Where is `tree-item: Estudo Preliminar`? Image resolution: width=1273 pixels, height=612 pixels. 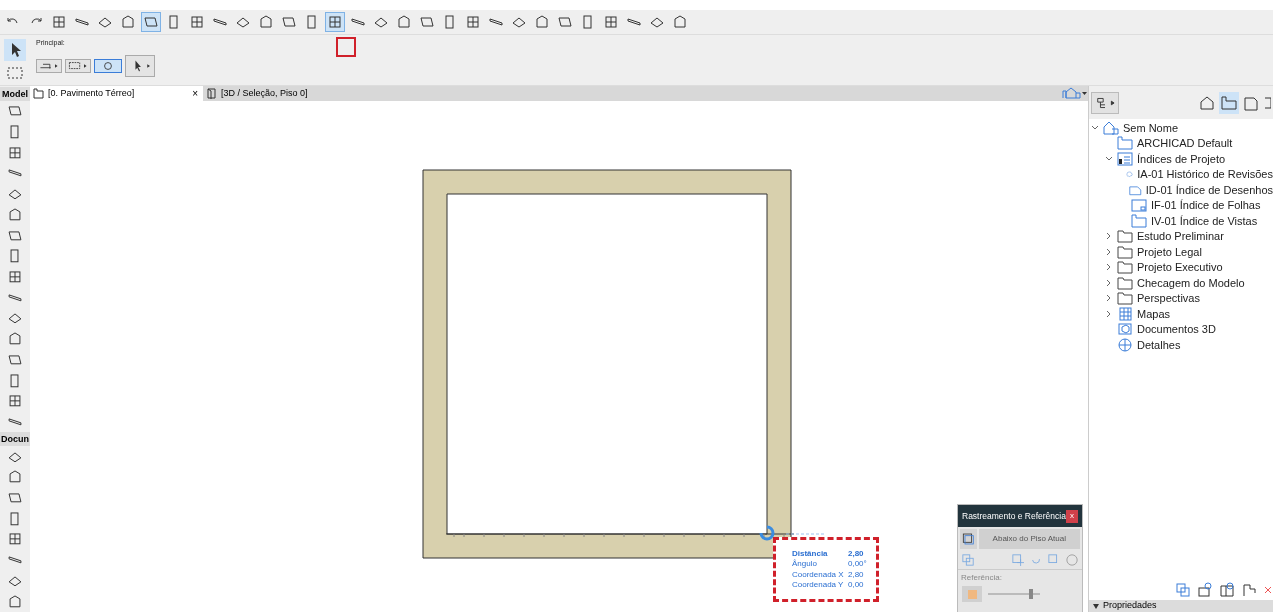
tree-item: Estudo Preliminar is located at coordinates (1181, 236).